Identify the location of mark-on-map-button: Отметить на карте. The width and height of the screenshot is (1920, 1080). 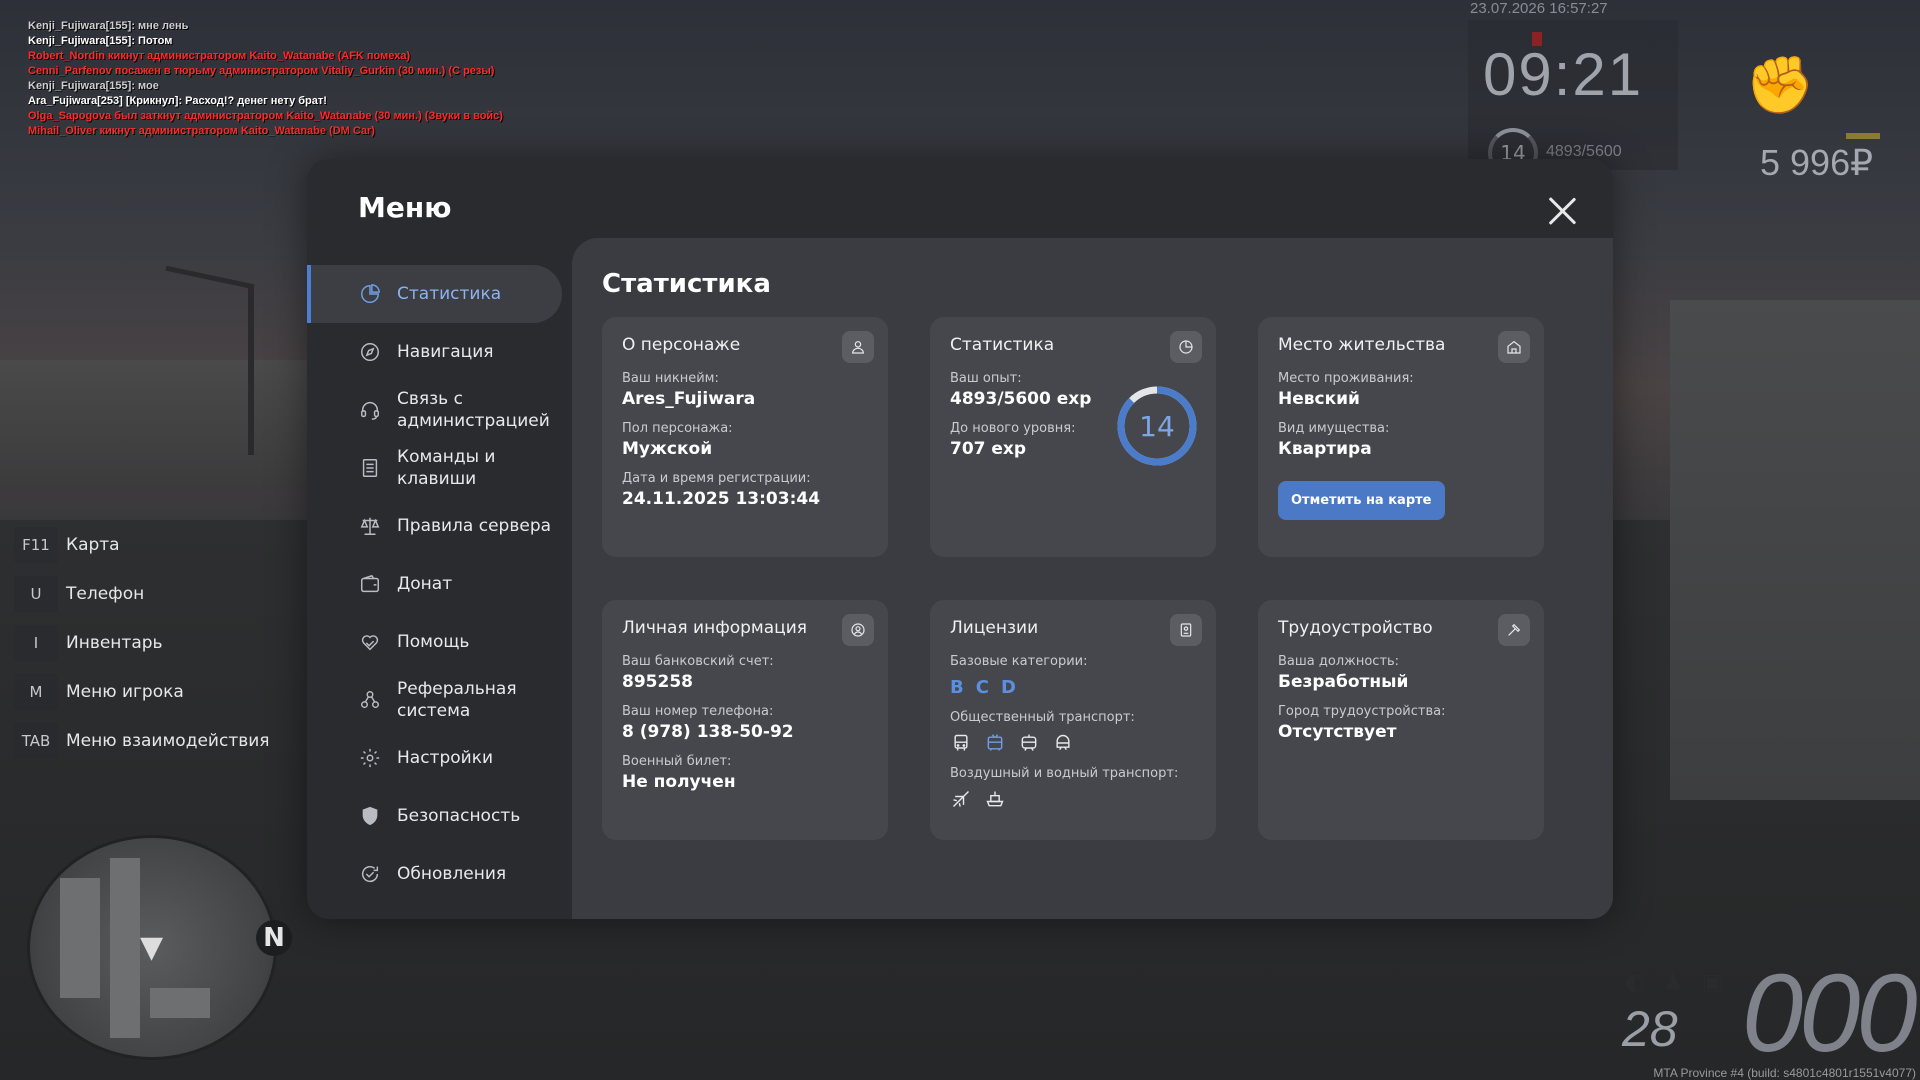
(1361, 500).